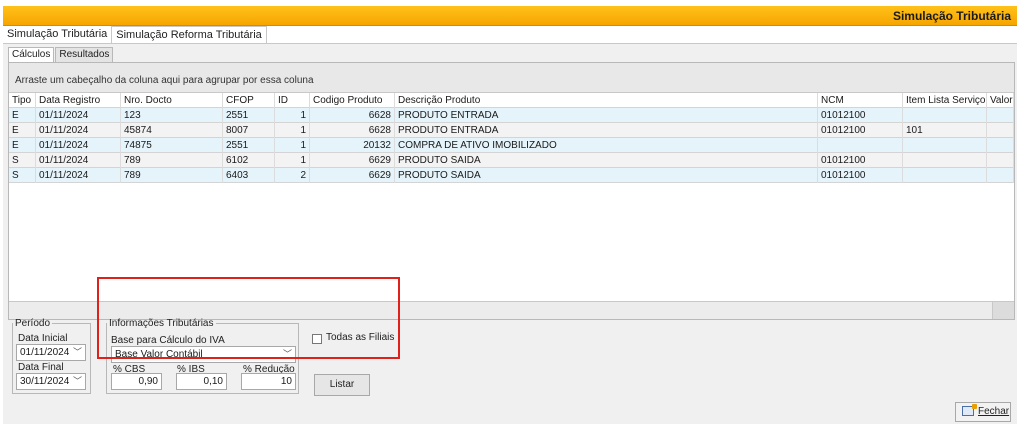  What do you see at coordinates (342, 385) in the screenshot?
I see `listar-button: Listar` at bounding box center [342, 385].